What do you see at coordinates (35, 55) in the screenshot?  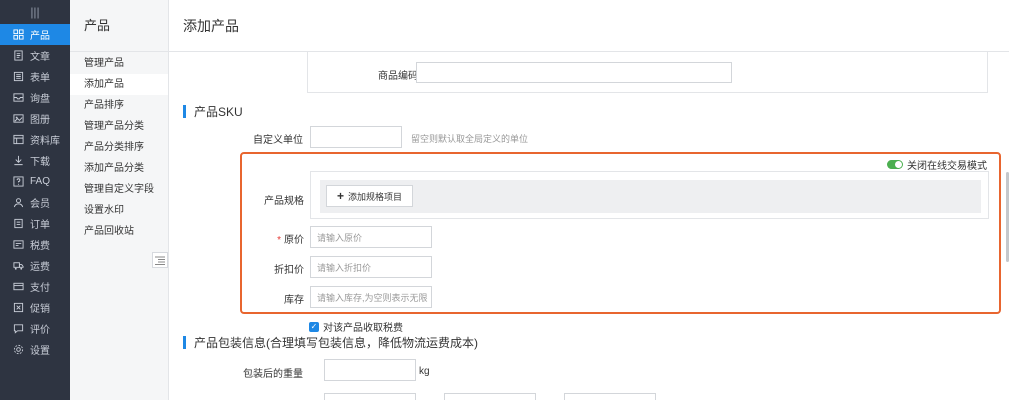 I see `nav-item-1: 文章` at bounding box center [35, 55].